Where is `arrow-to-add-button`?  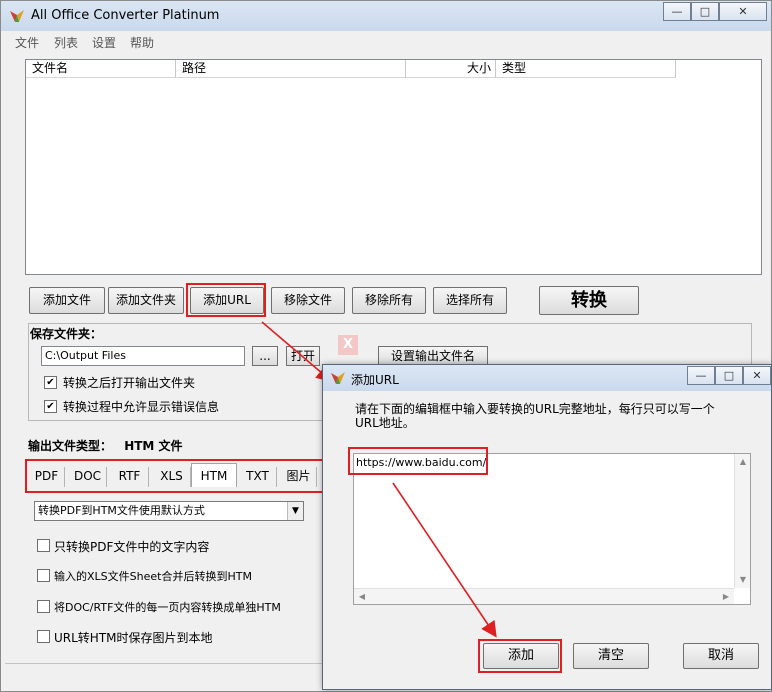
arrow-to-add-button is located at coordinates (444, 560).